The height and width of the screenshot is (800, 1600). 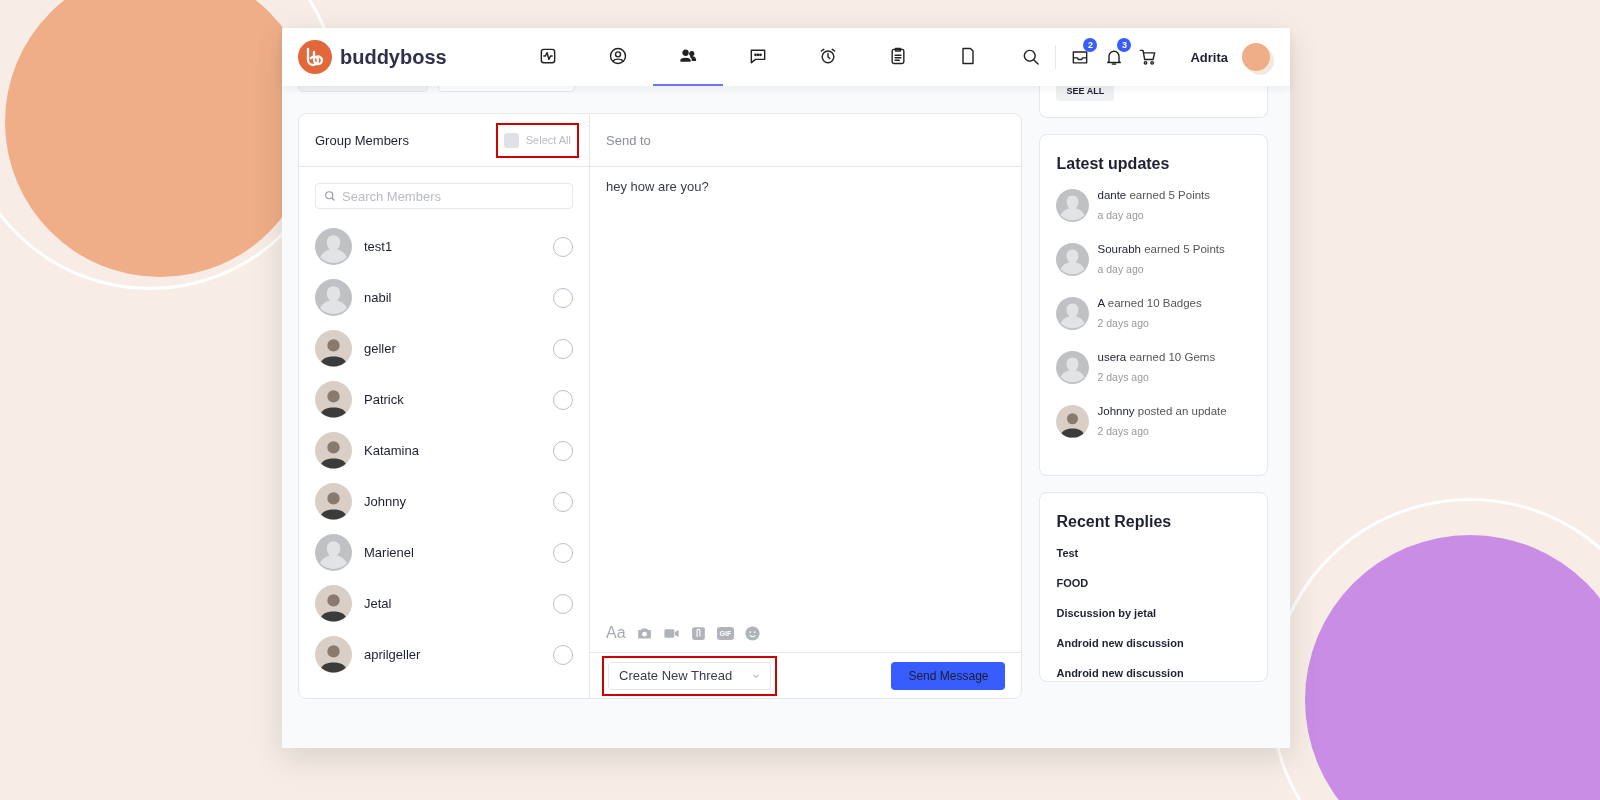 I want to click on member-name: Katamina, so click(x=392, y=450).